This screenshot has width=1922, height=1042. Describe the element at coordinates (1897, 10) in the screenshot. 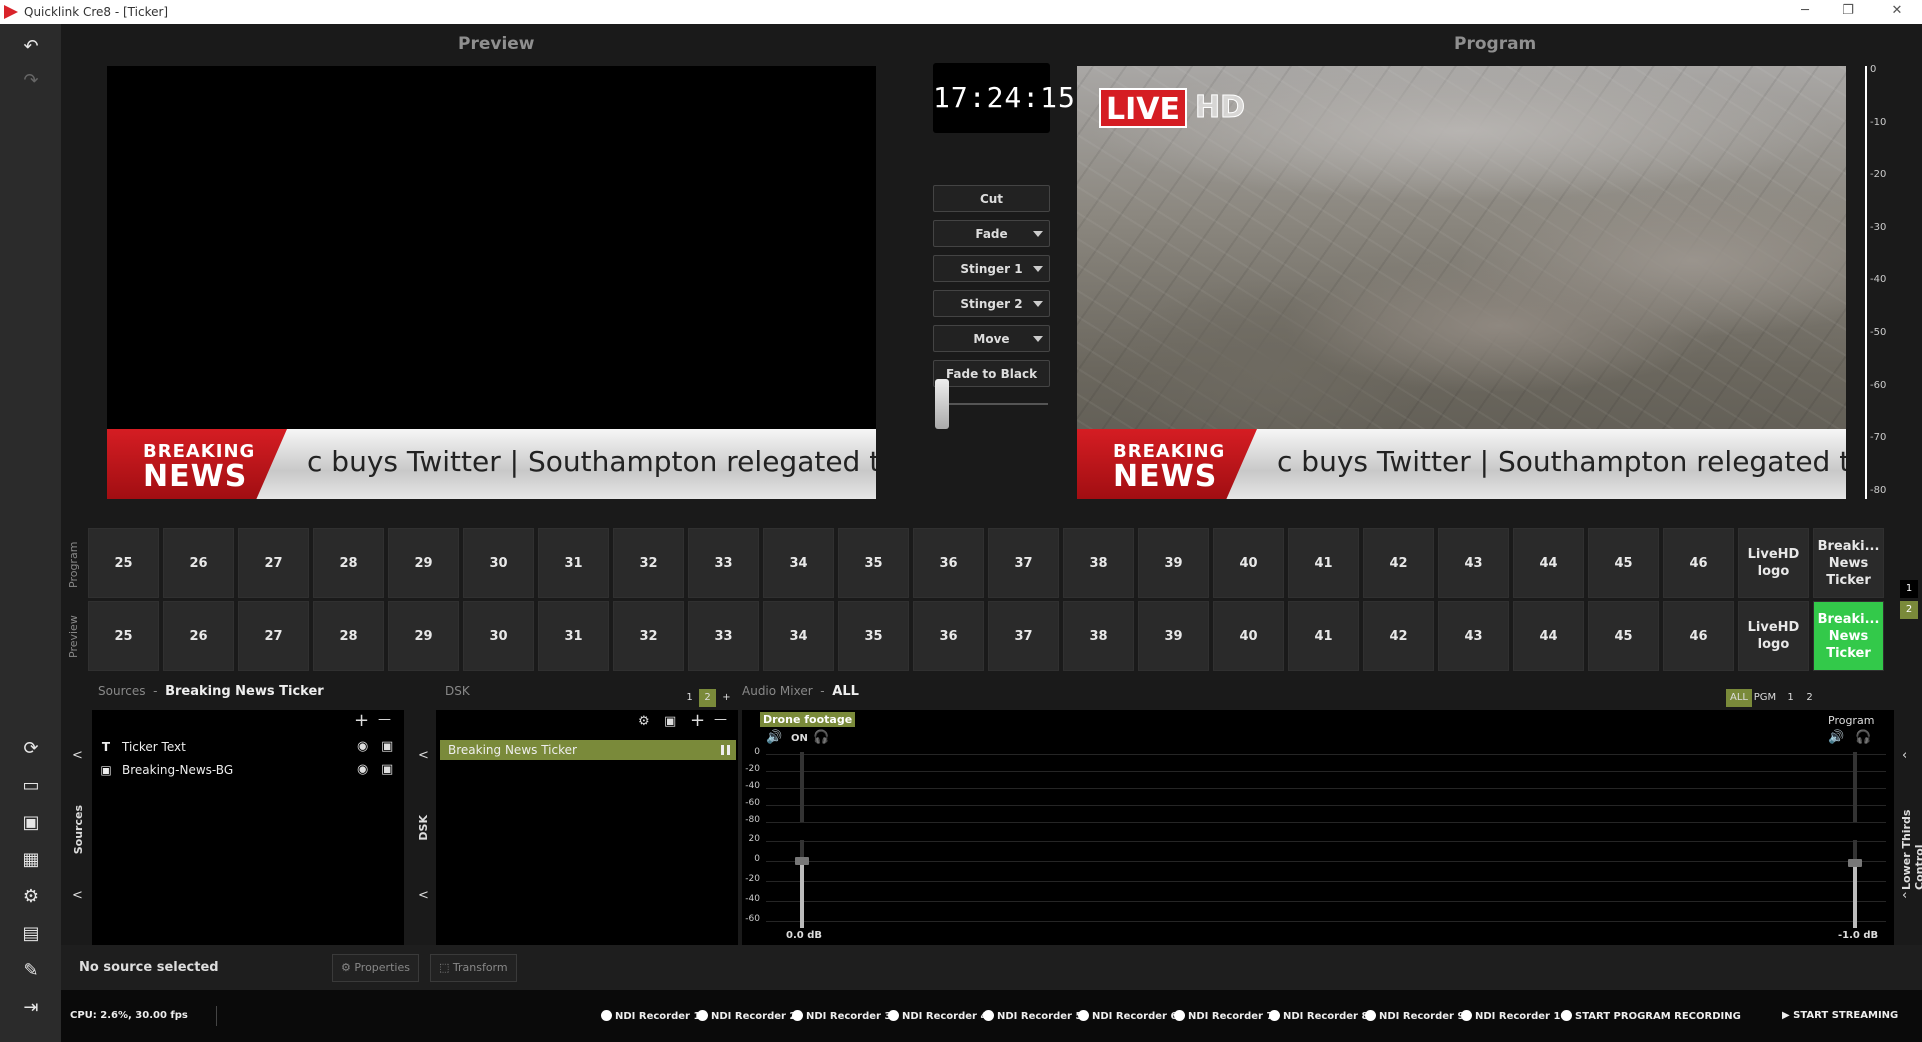

I see `close-button: ✕` at that location.